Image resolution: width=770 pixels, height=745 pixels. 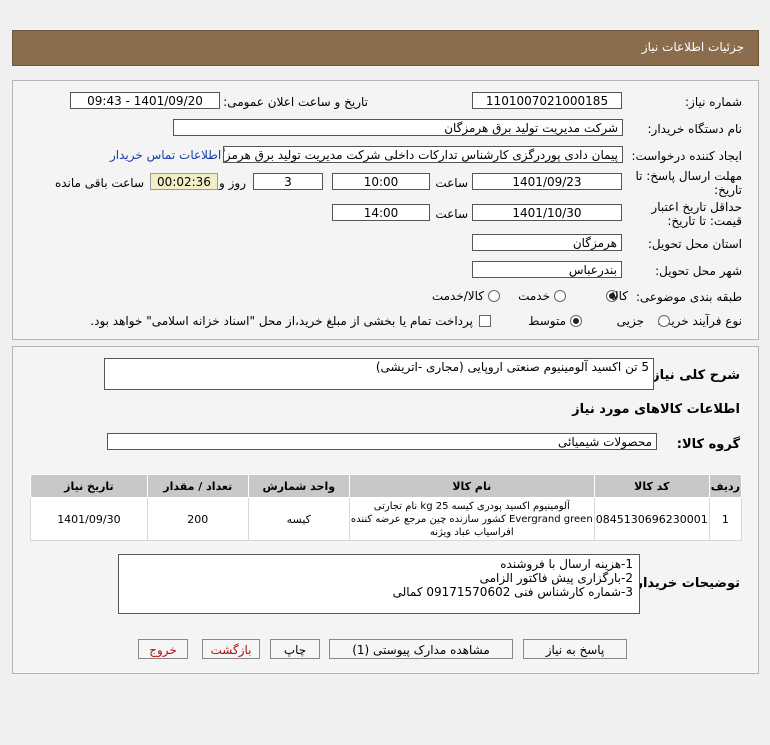 What do you see at coordinates (713, 102) in the screenshot?
I see `need-number-label: شماره نیاز:` at bounding box center [713, 102].